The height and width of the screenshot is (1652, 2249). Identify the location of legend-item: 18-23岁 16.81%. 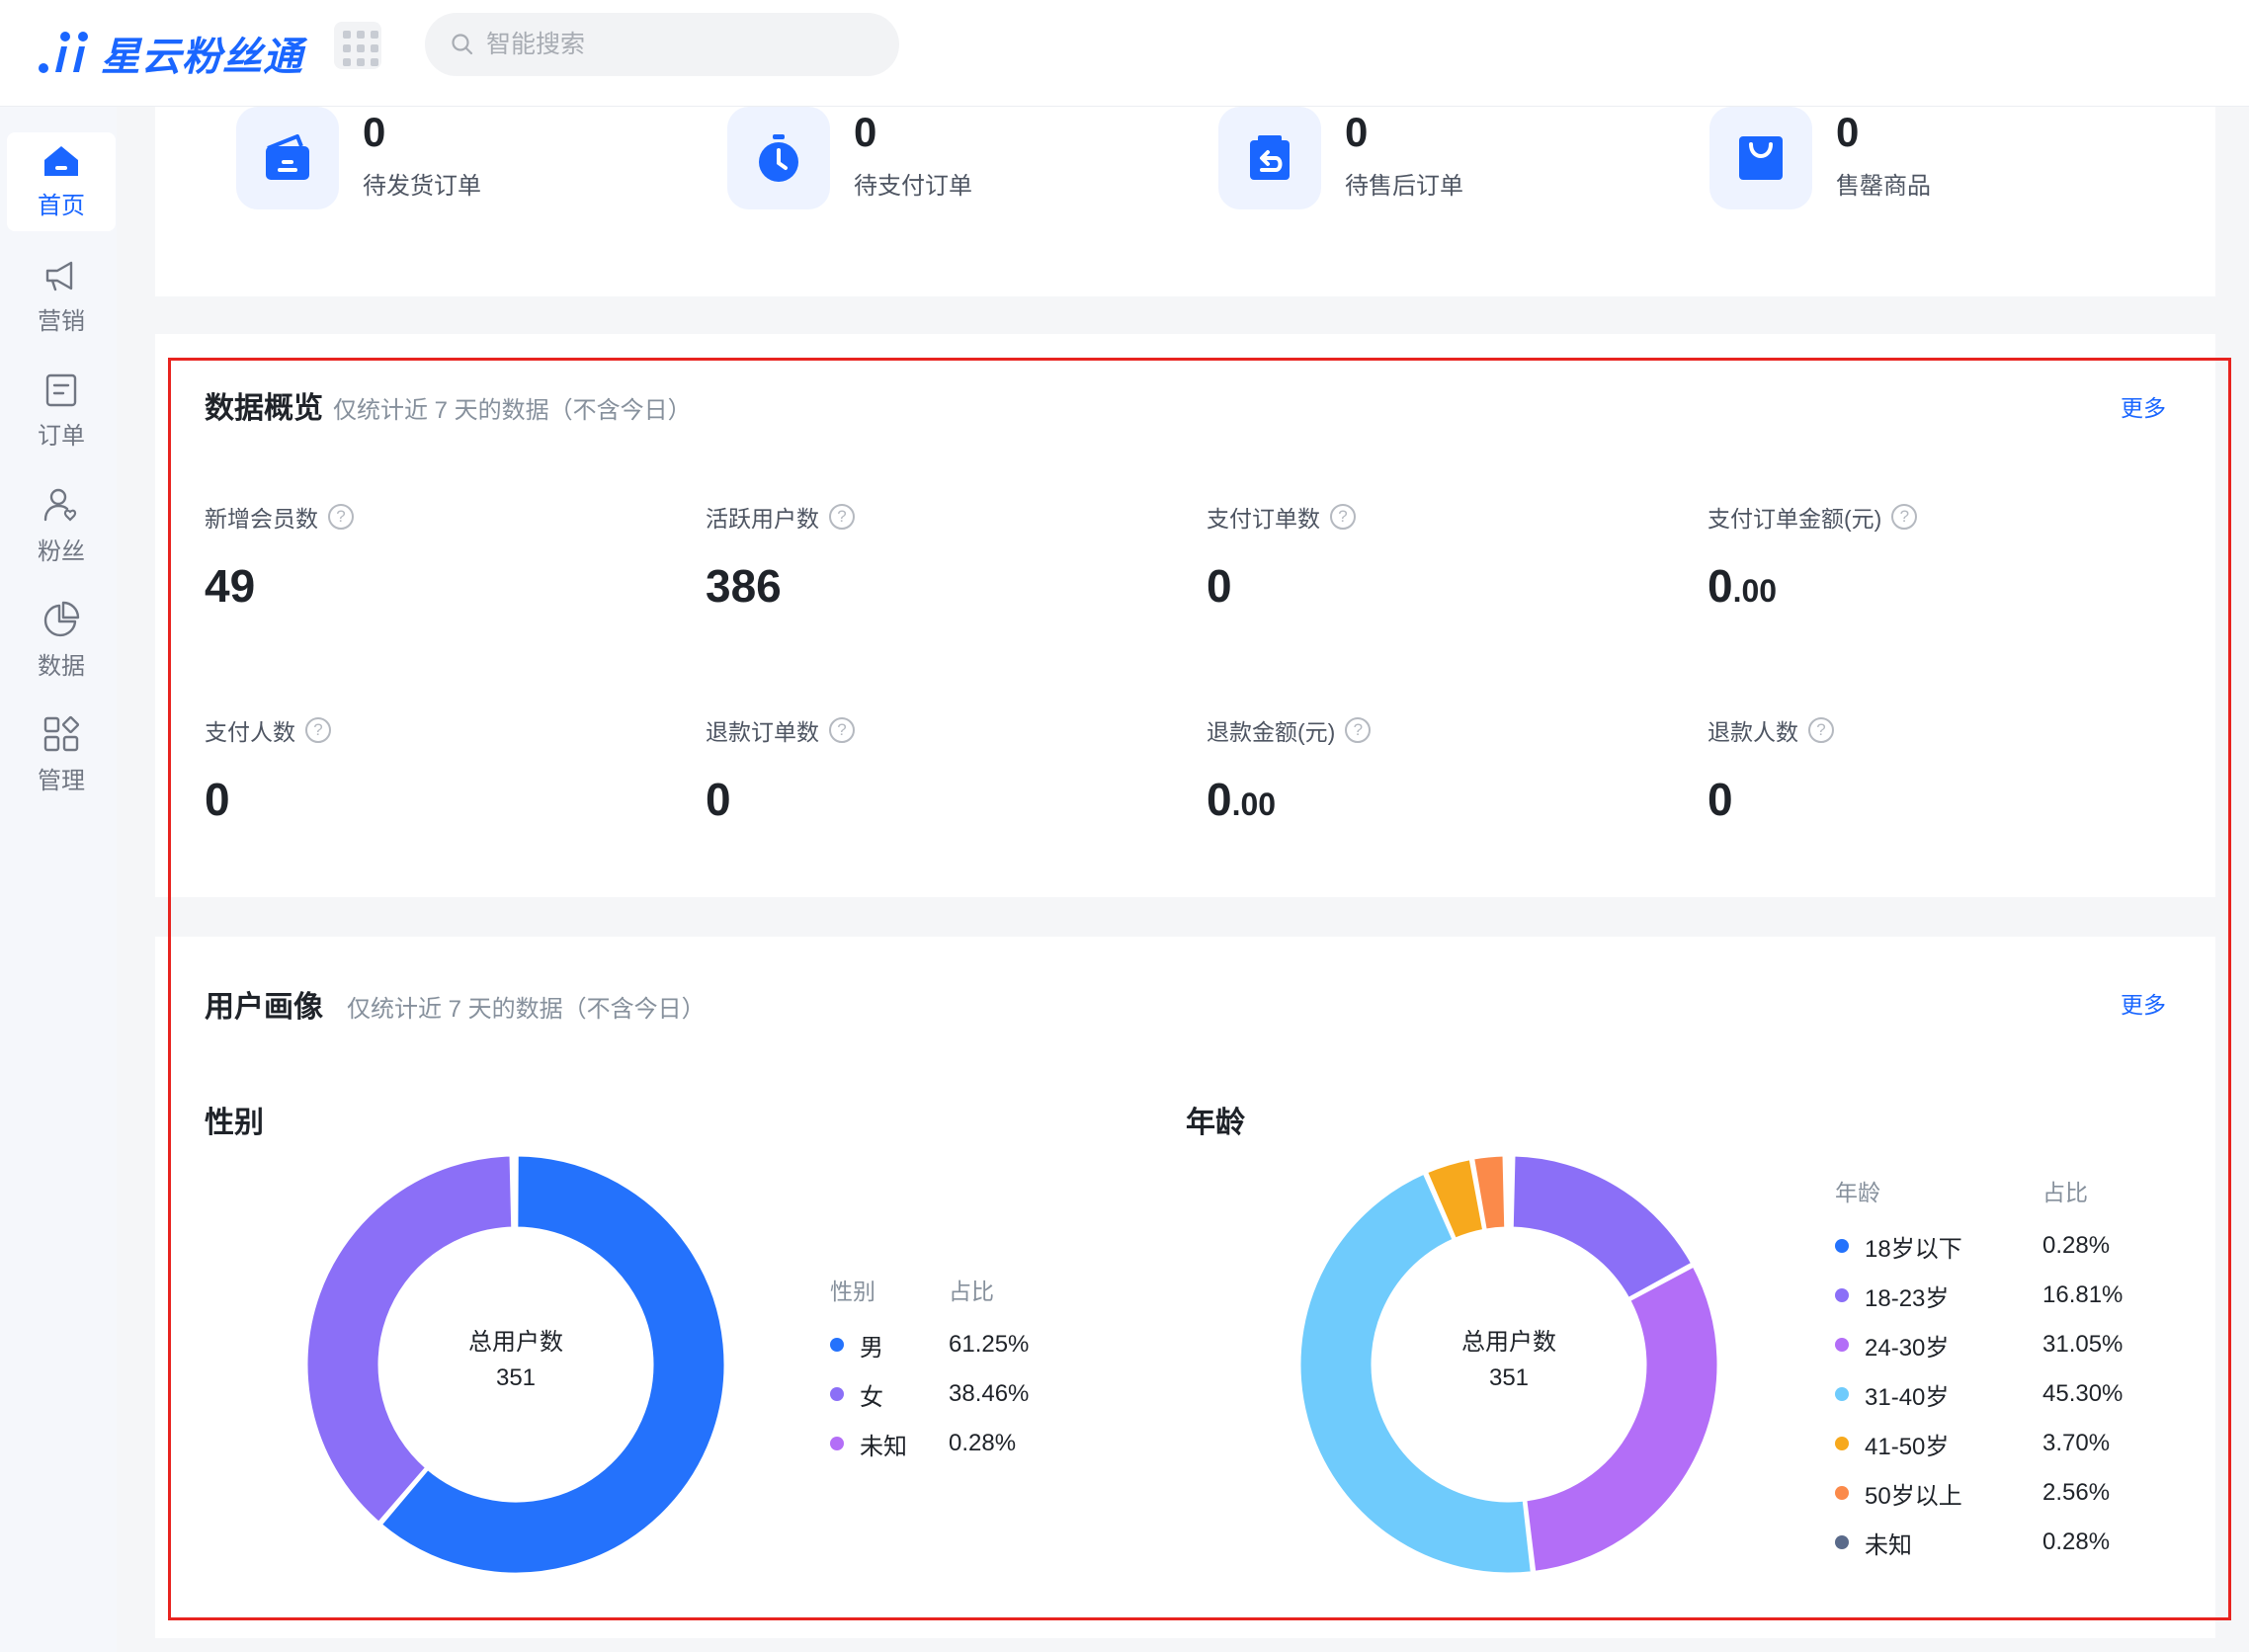
(1979, 1295).